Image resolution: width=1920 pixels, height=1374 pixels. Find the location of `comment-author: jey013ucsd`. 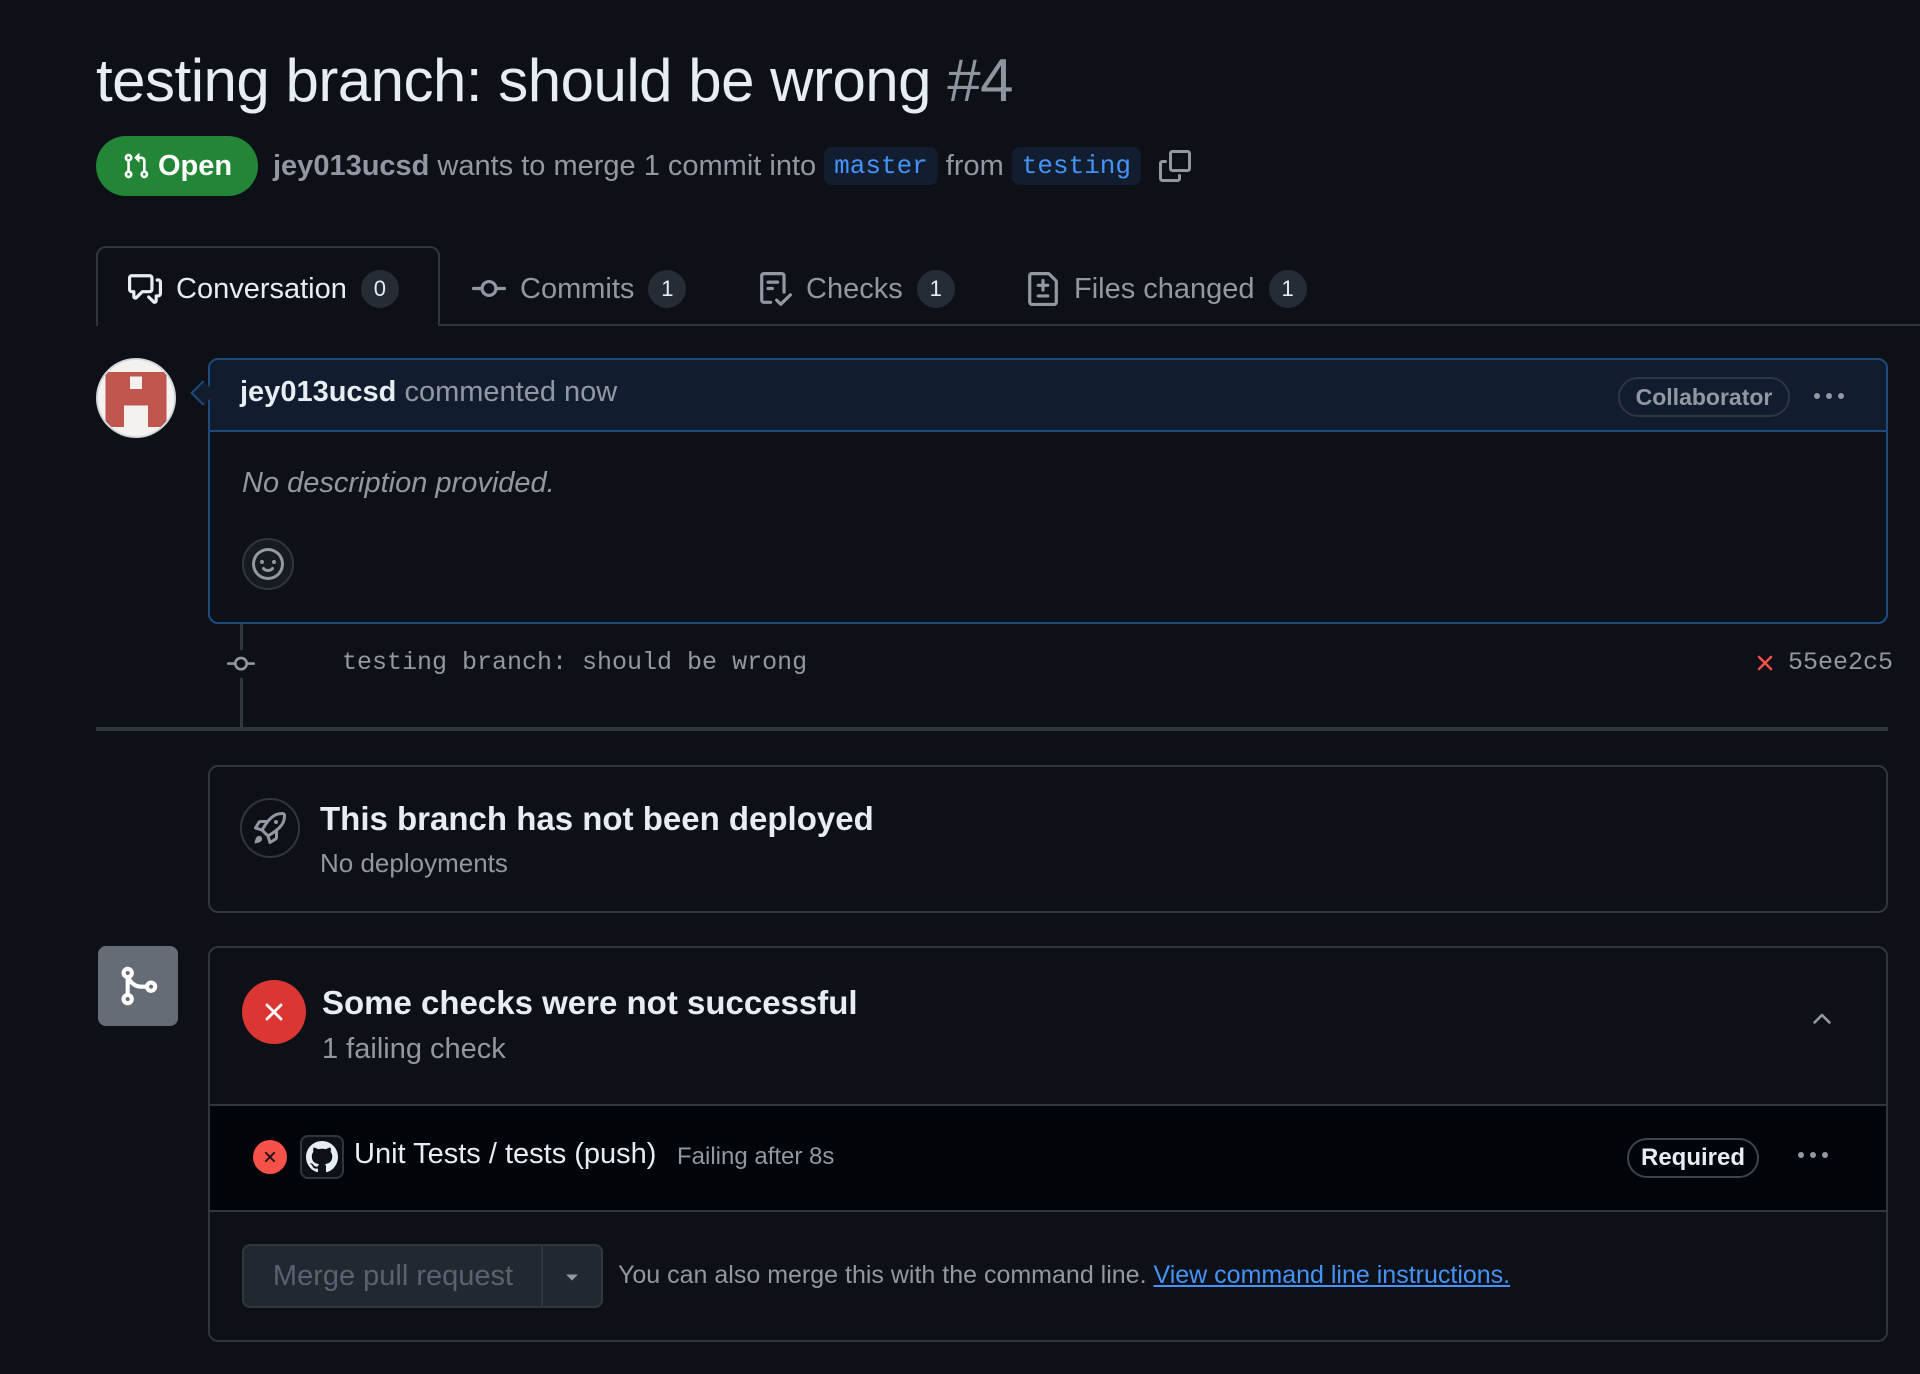

comment-author: jey013ucsd is located at coordinates (318, 392).